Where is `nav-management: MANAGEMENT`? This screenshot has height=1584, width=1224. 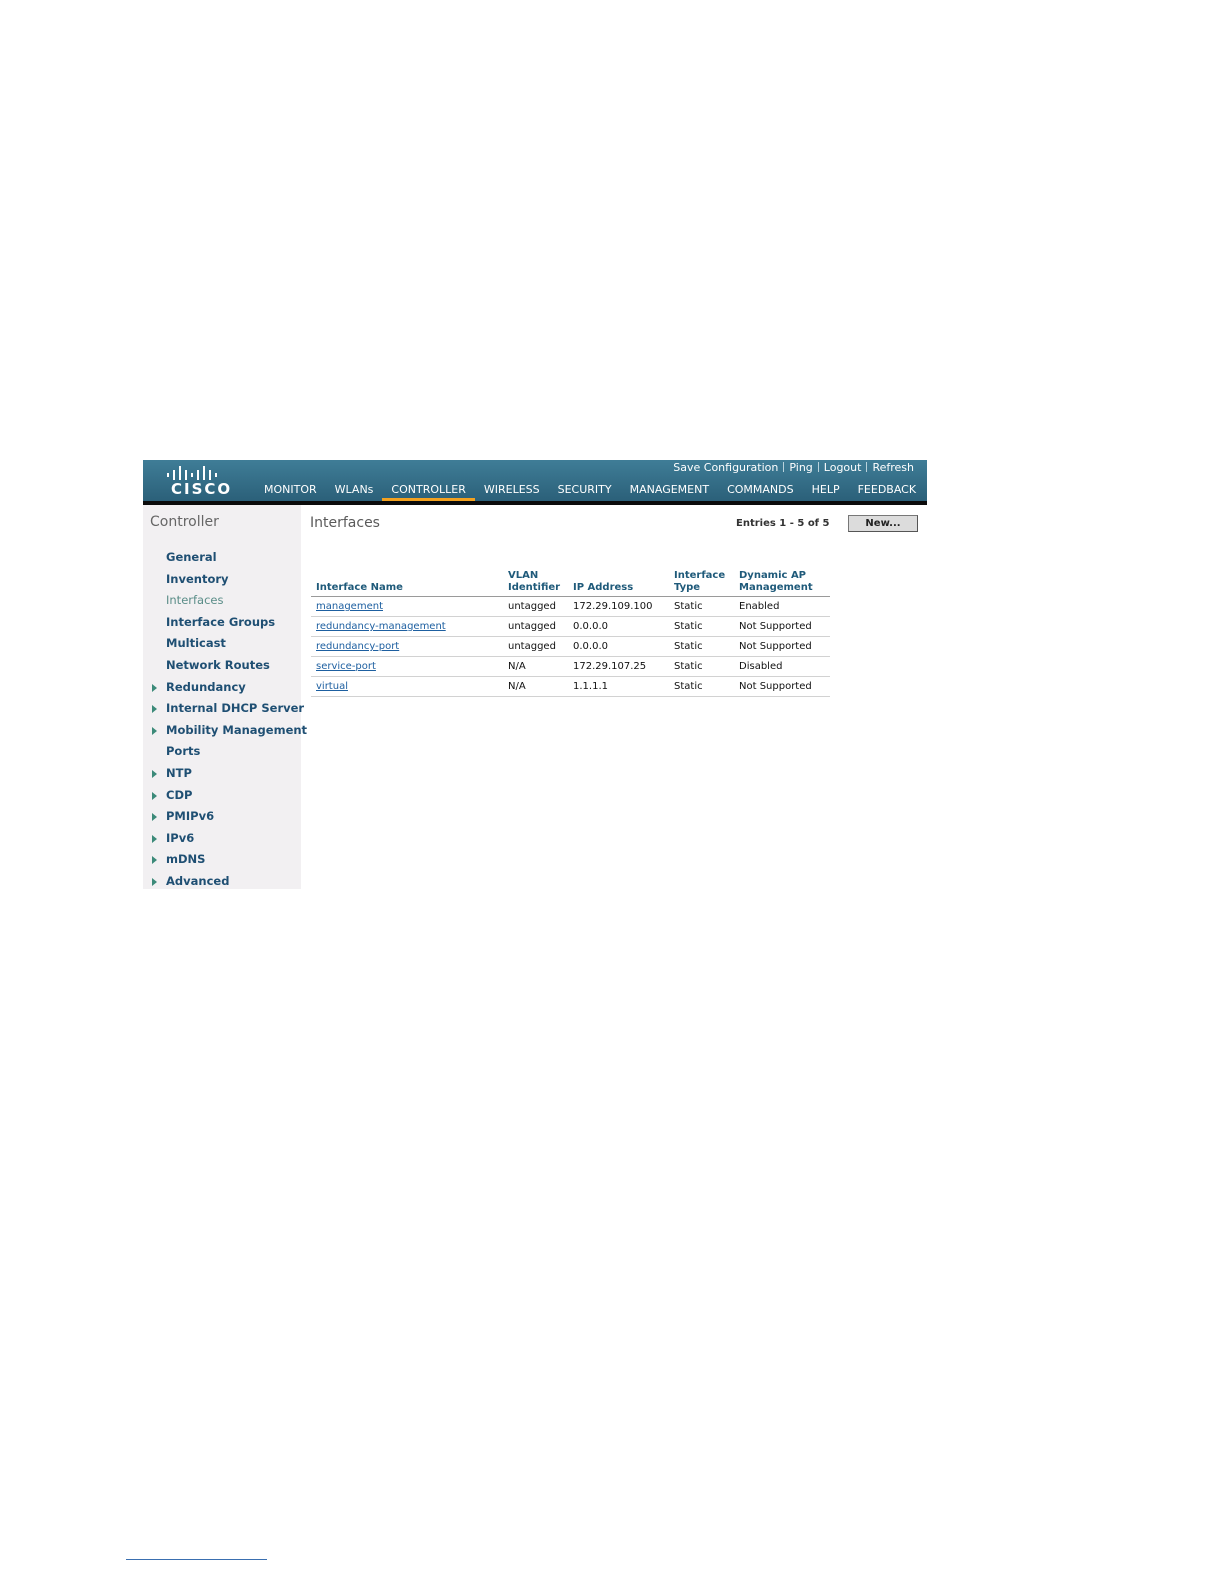 nav-management: MANAGEMENT is located at coordinates (669, 492).